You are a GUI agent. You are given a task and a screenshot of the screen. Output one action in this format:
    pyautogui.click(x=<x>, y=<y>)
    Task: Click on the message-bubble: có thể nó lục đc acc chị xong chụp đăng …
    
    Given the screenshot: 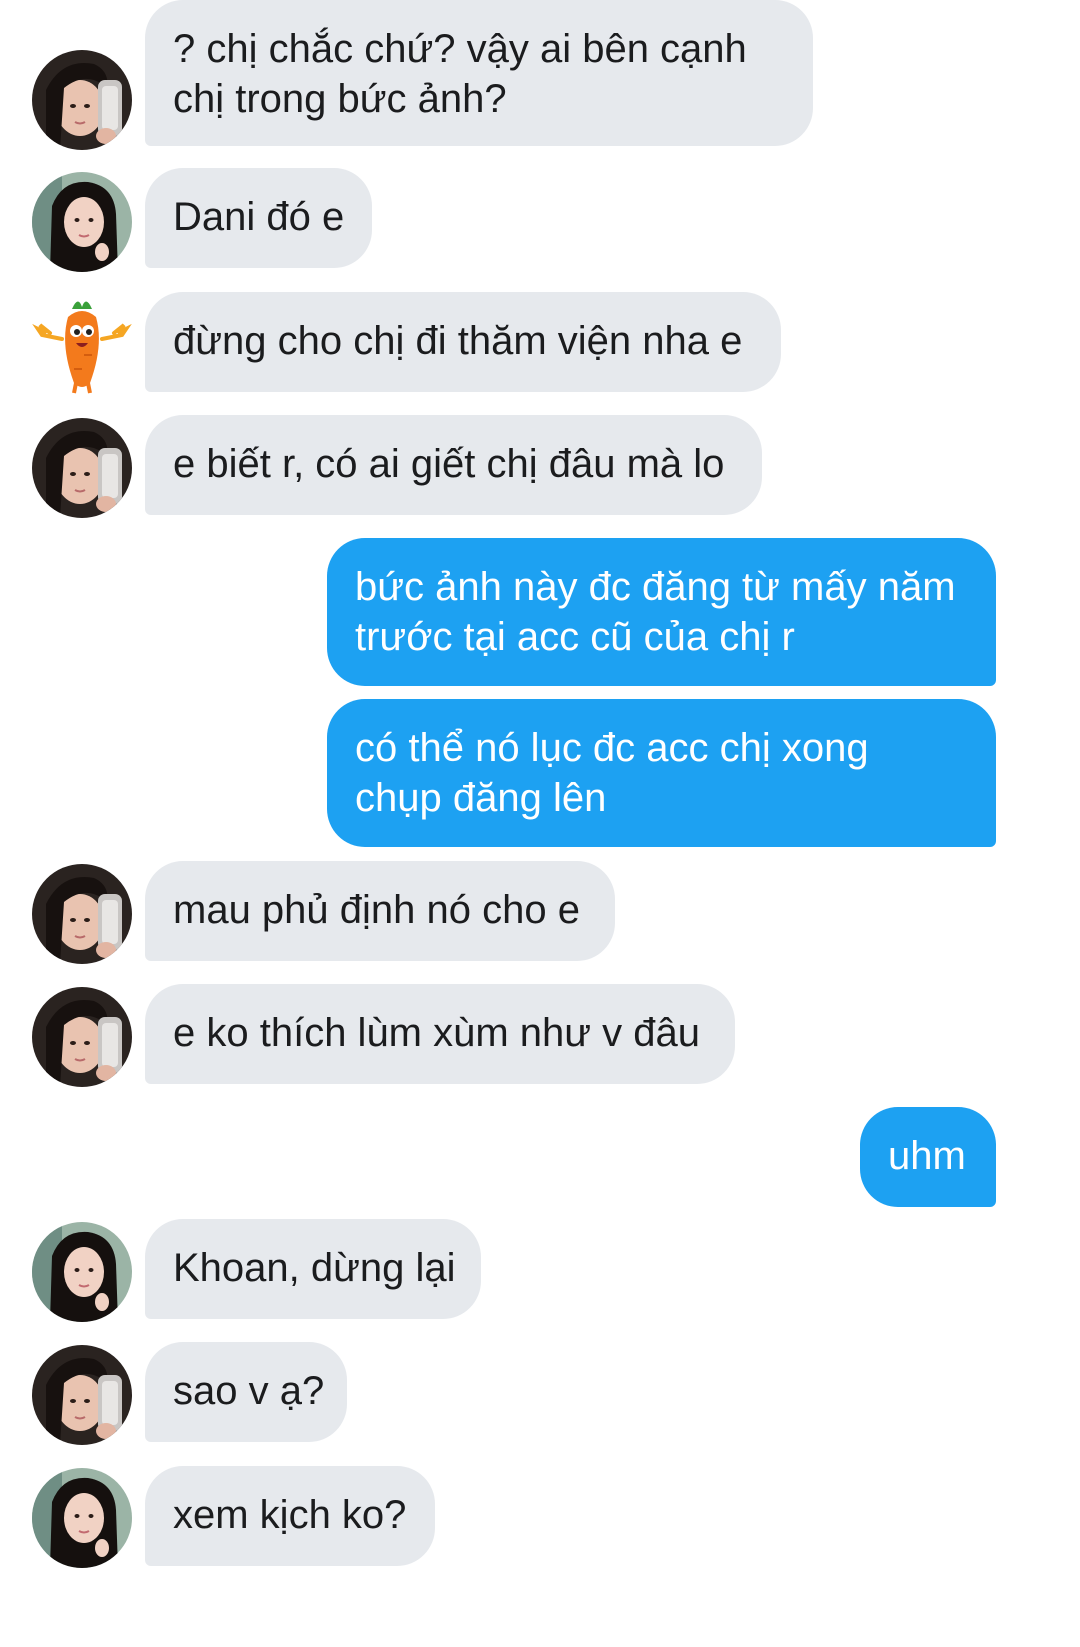 What is the action you would take?
    pyautogui.click(x=661, y=773)
    